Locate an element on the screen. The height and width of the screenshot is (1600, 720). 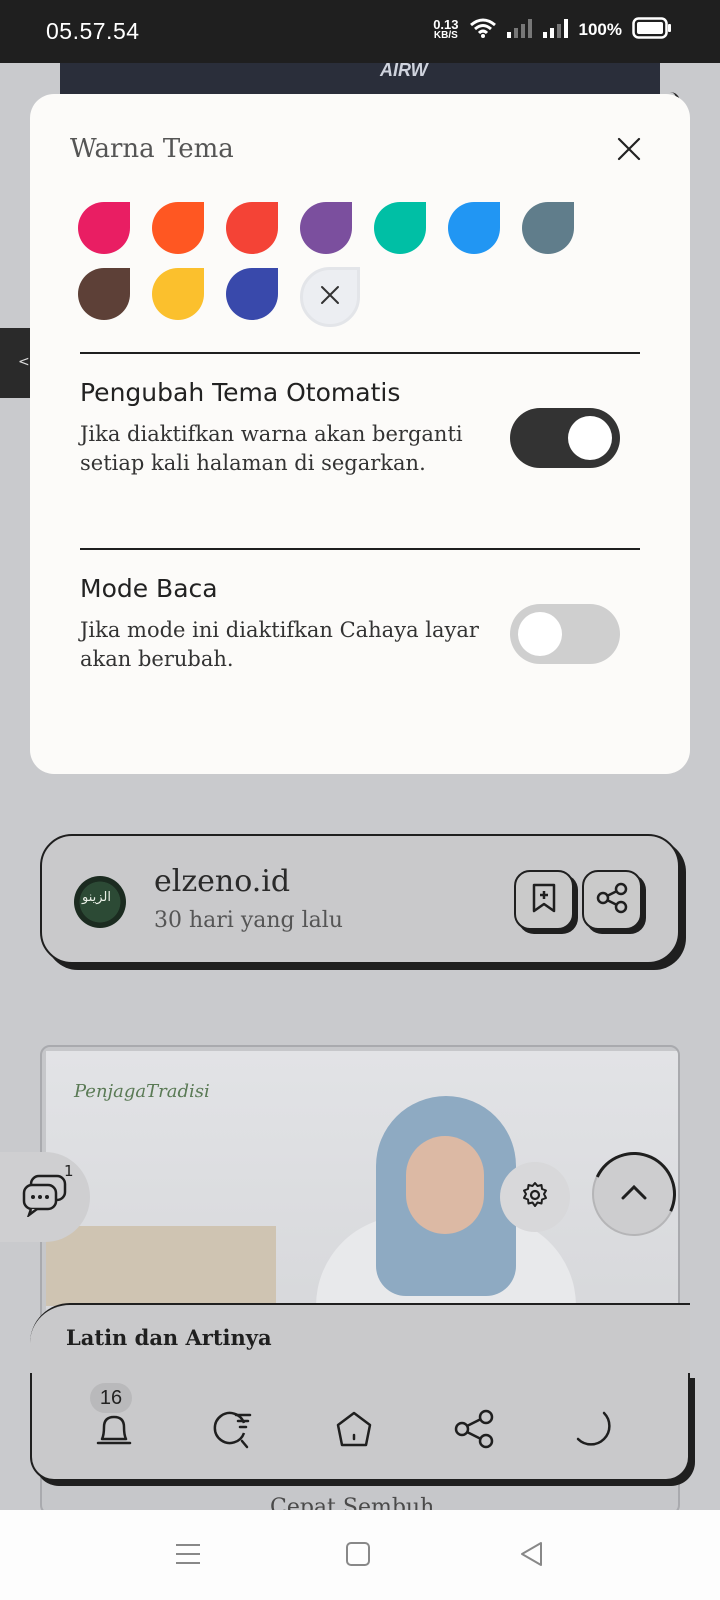
status-time: 05.57.54 is located at coordinates (93, 31).